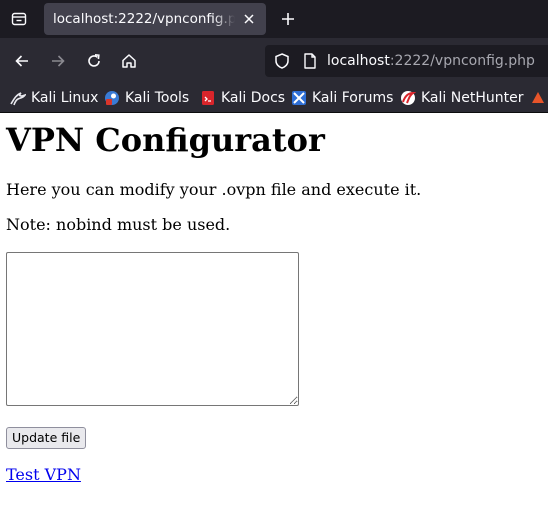 Image resolution: width=548 pixels, height=515 pixels. I want to click on bookmark-kali-tools: Kali Tools, so click(146, 98).